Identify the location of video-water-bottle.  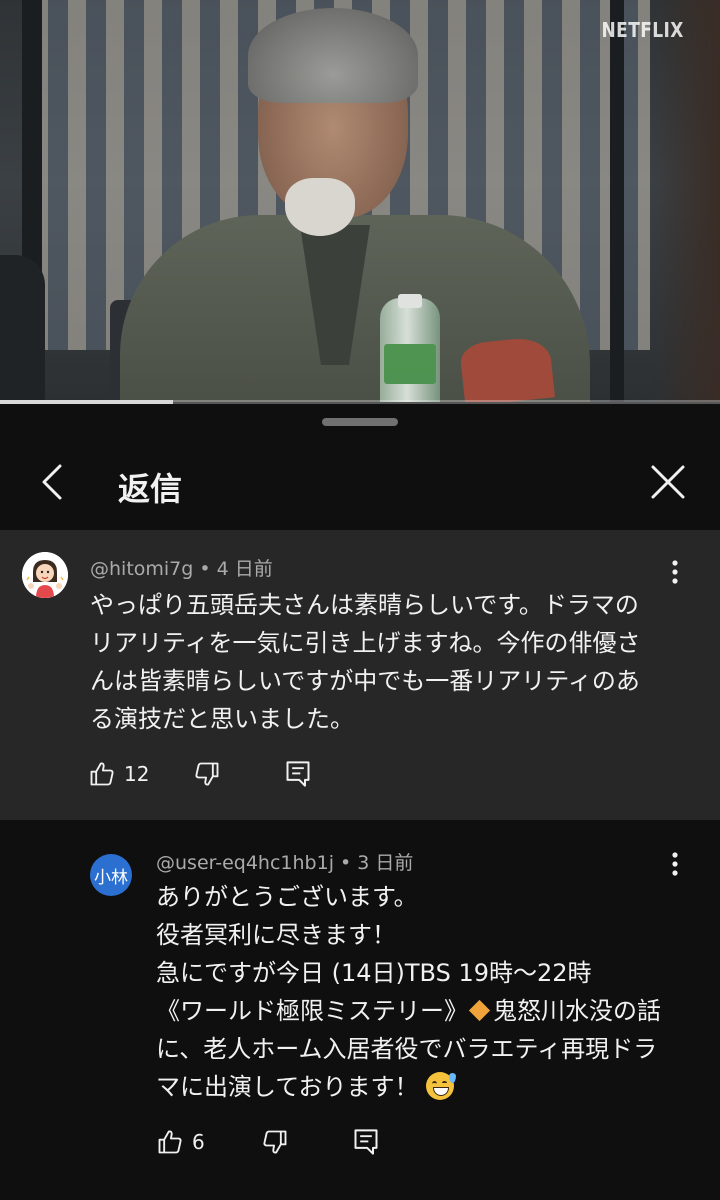
(410, 348).